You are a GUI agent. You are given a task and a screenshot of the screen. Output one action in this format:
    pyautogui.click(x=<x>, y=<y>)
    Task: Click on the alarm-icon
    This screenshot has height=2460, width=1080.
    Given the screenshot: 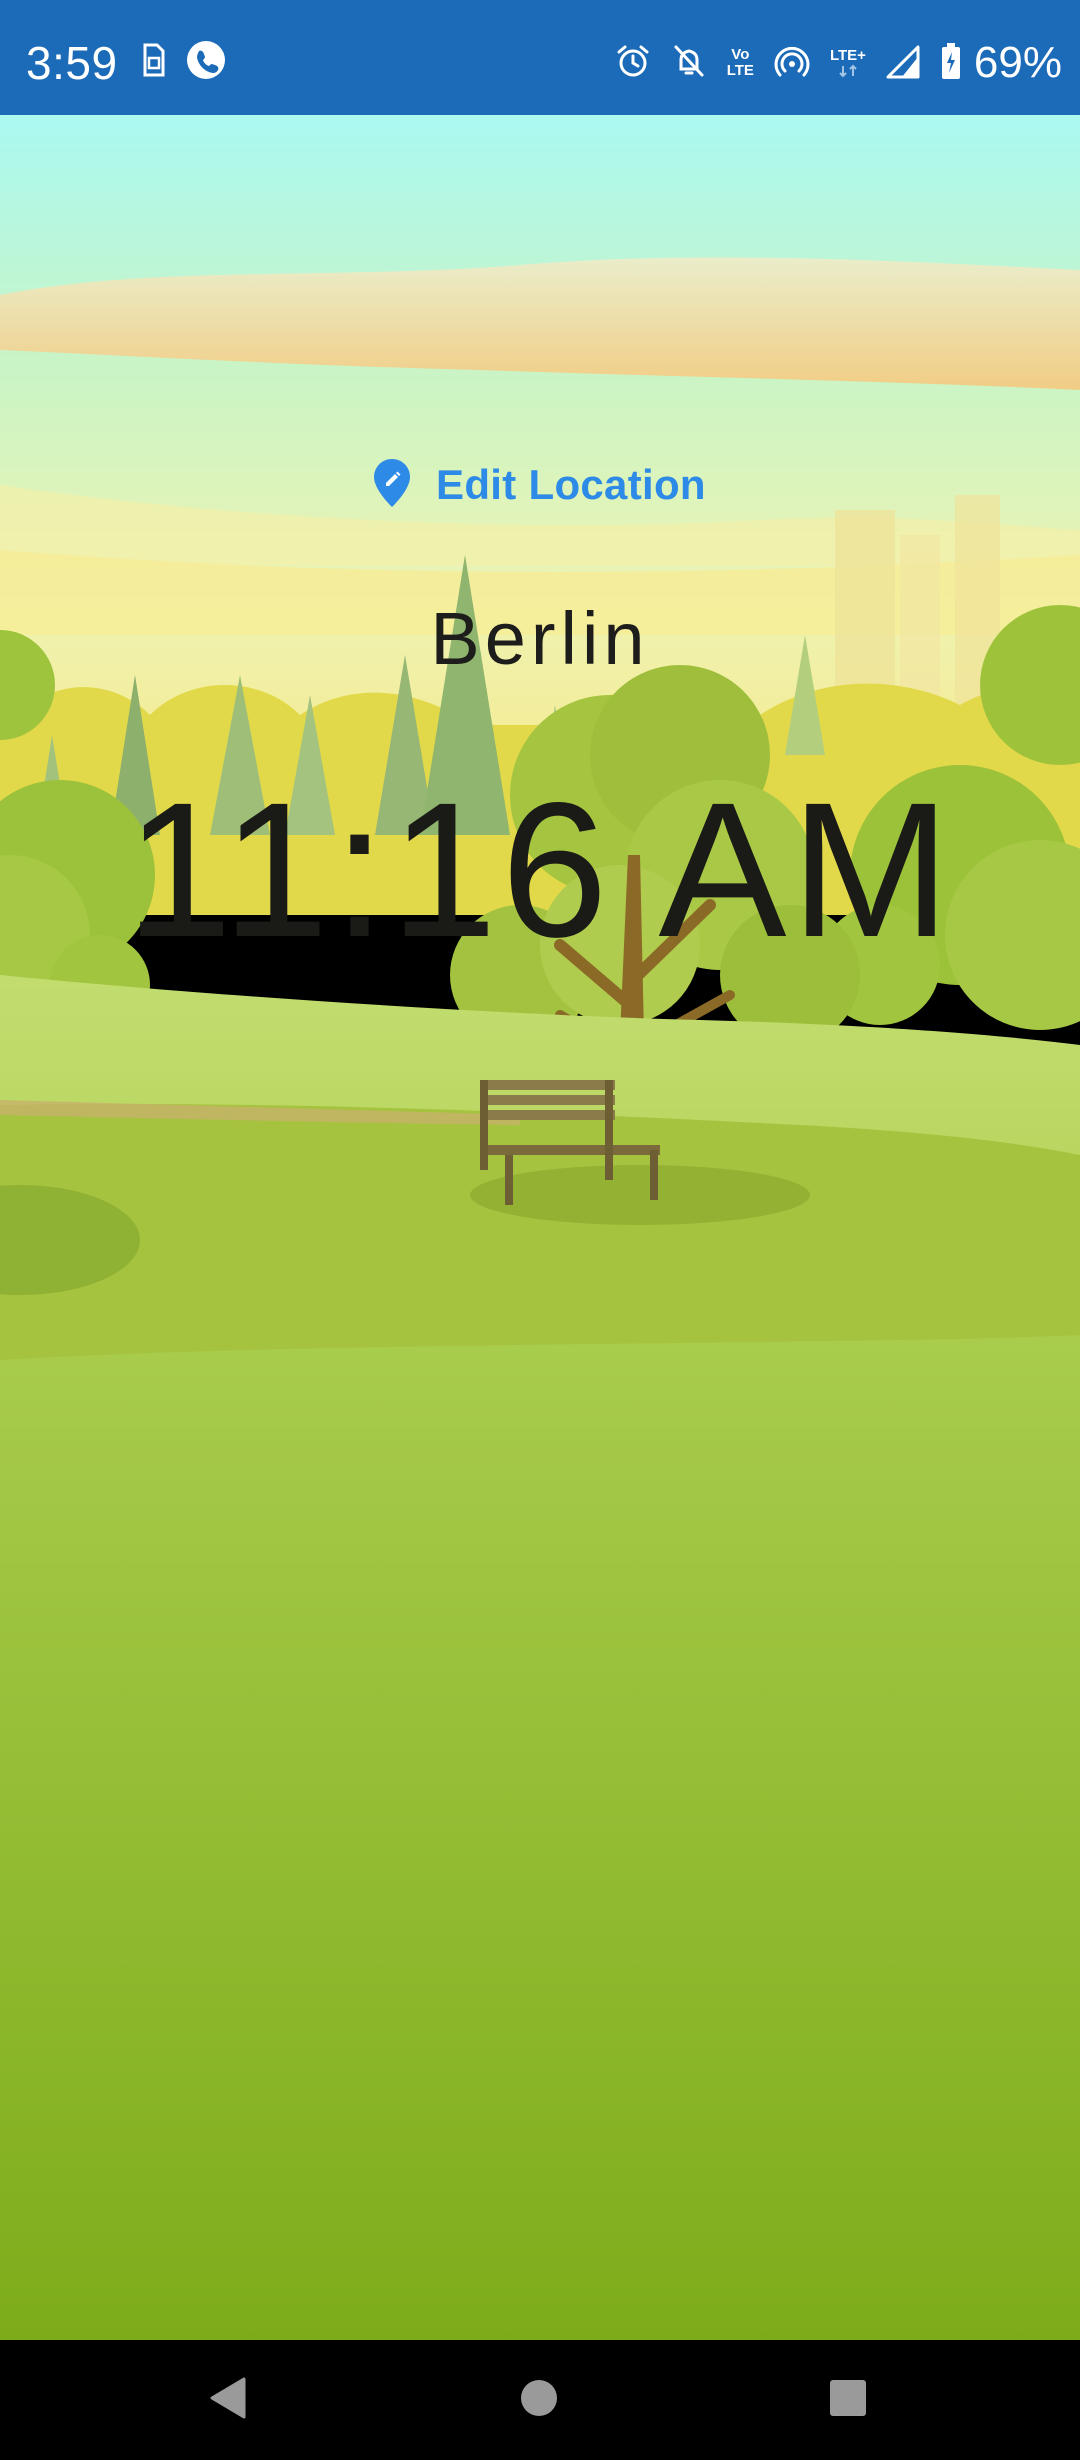 What is the action you would take?
    pyautogui.click(x=633, y=63)
    